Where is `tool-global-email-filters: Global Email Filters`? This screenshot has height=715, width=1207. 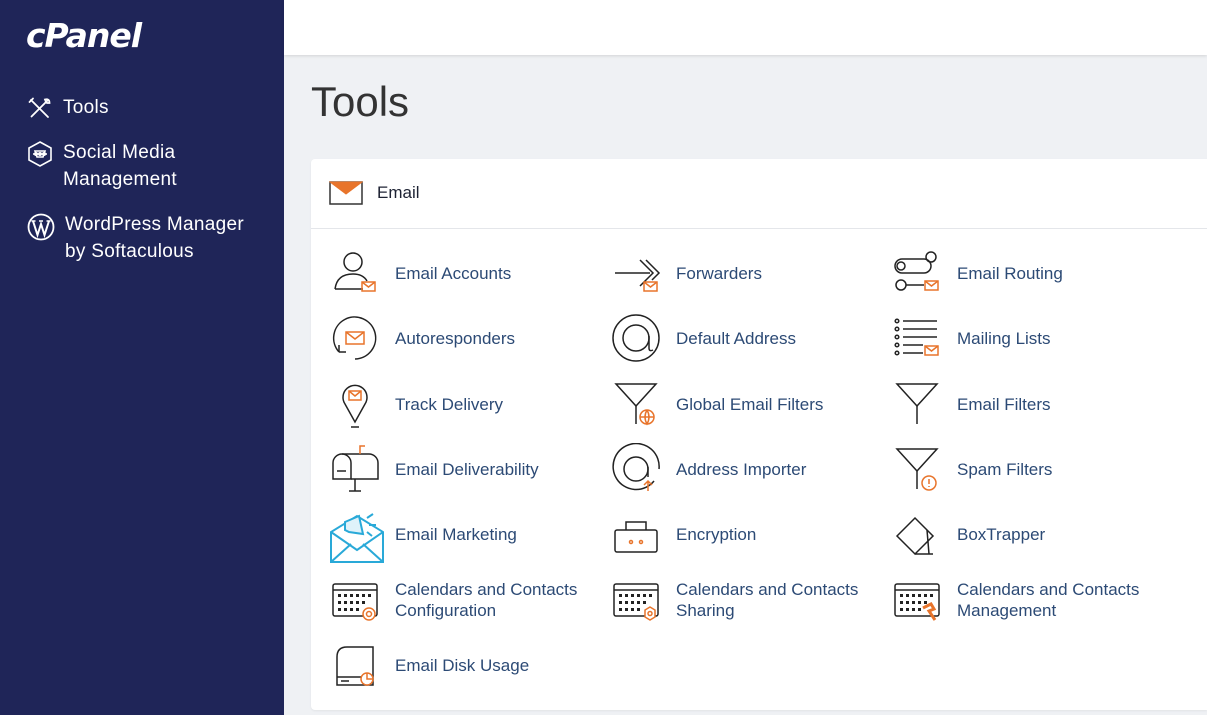 tool-global-email-filters: Global Email Filters is located at coordinates (745, 404).